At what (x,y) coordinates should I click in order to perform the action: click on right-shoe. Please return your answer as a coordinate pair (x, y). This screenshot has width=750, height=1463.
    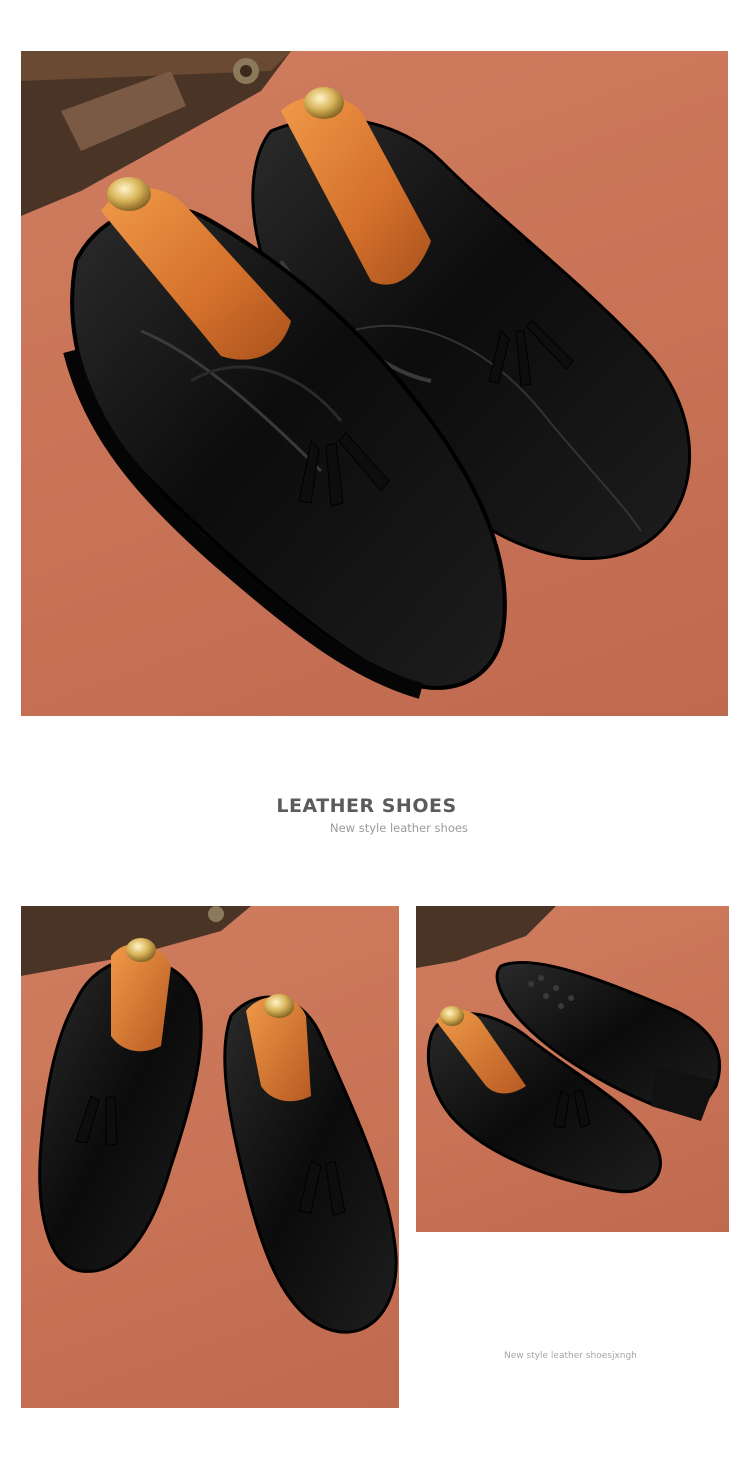
    Looking at the image, I should click on (310, 1164).